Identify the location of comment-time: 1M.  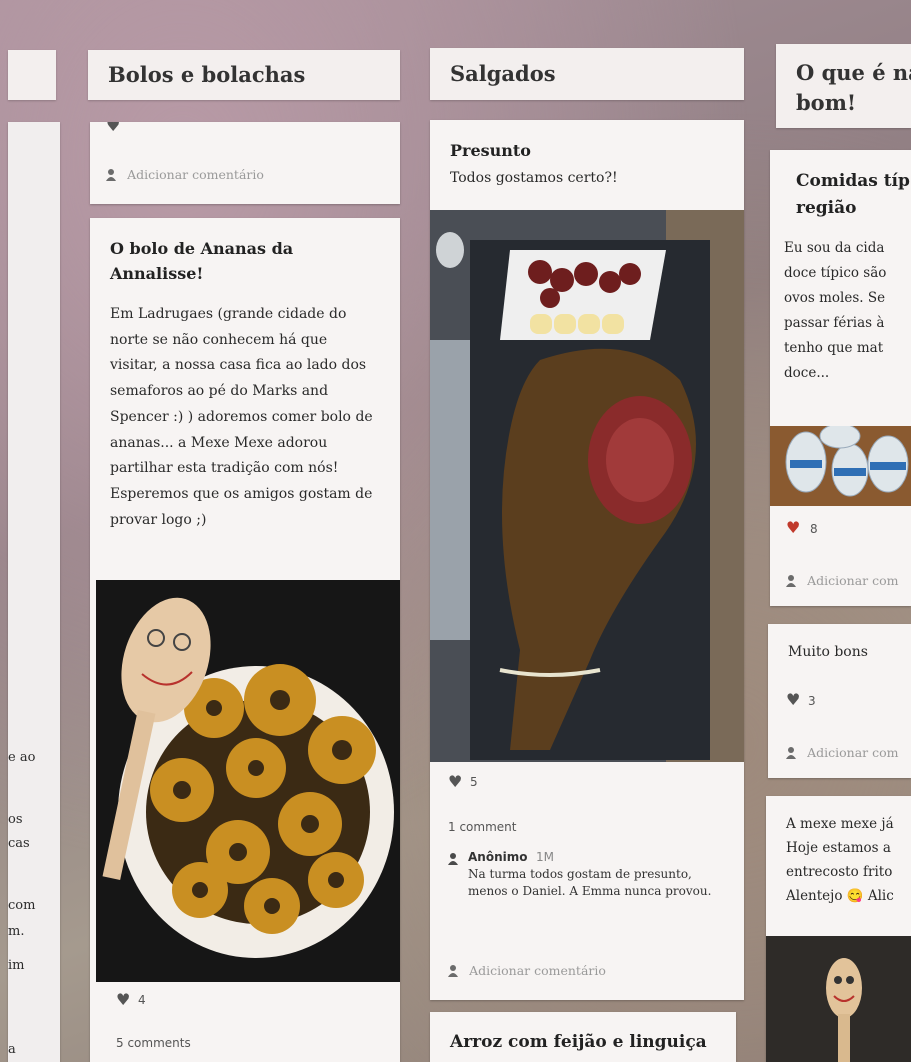
(545, 857).